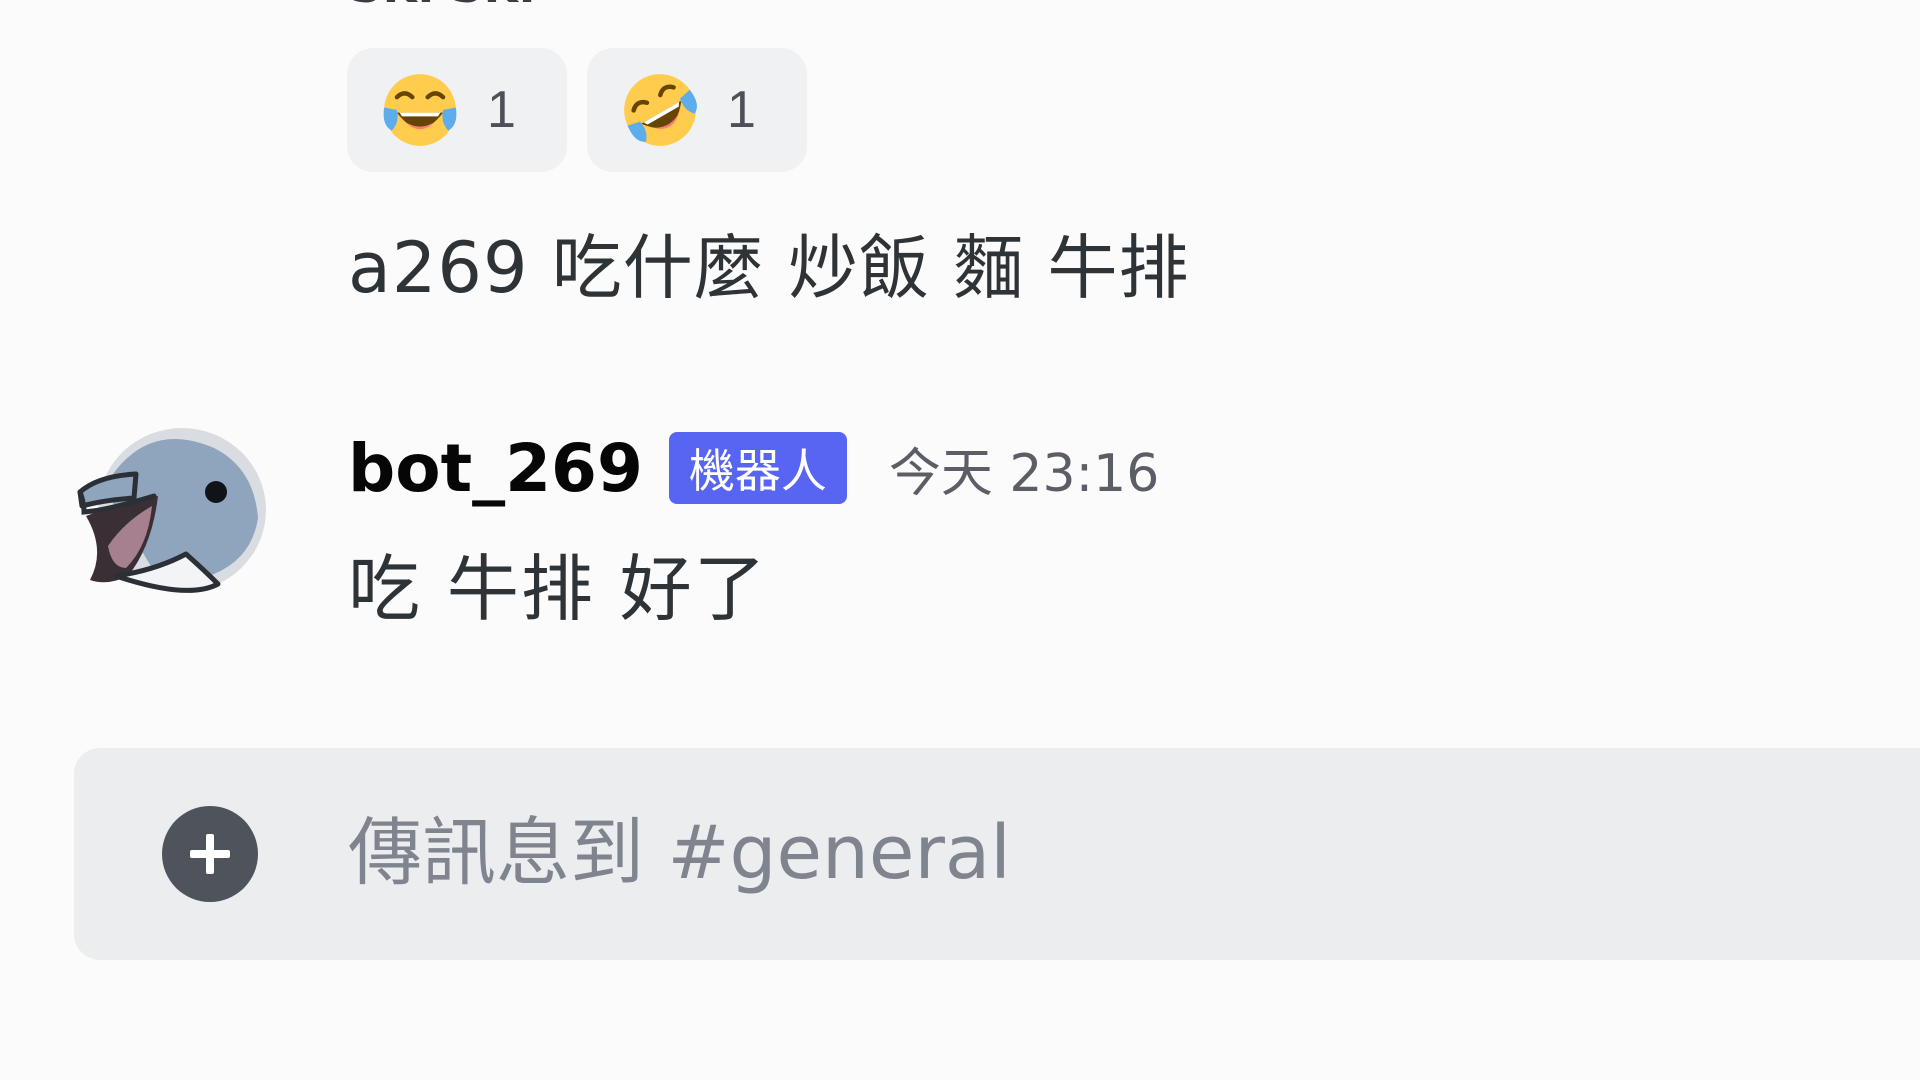 Image resolution: width=1920 pixels, height=1080 pixels. I want to click on message-header: bot_269 機器人 今天 23:16, so click(753, 468).